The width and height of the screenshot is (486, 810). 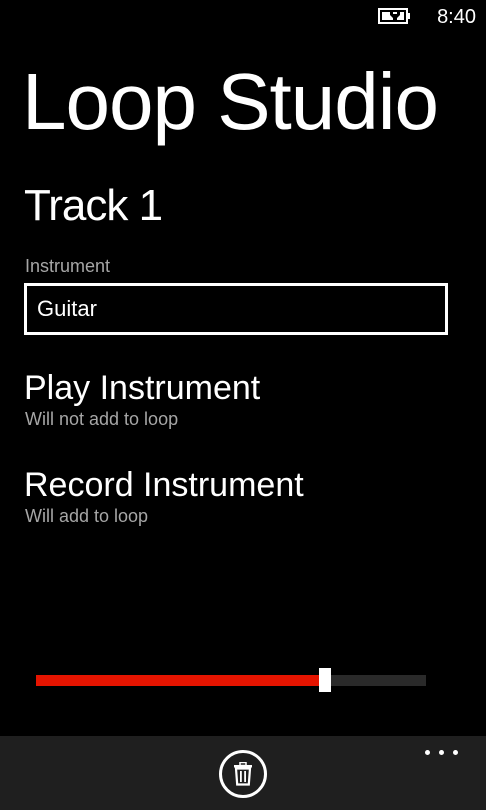 What do you see at coordinates (87, 516) in the screenshot?
I see `record-instrument-subtitle: Will add to loop` at bounding box center [87, 516].